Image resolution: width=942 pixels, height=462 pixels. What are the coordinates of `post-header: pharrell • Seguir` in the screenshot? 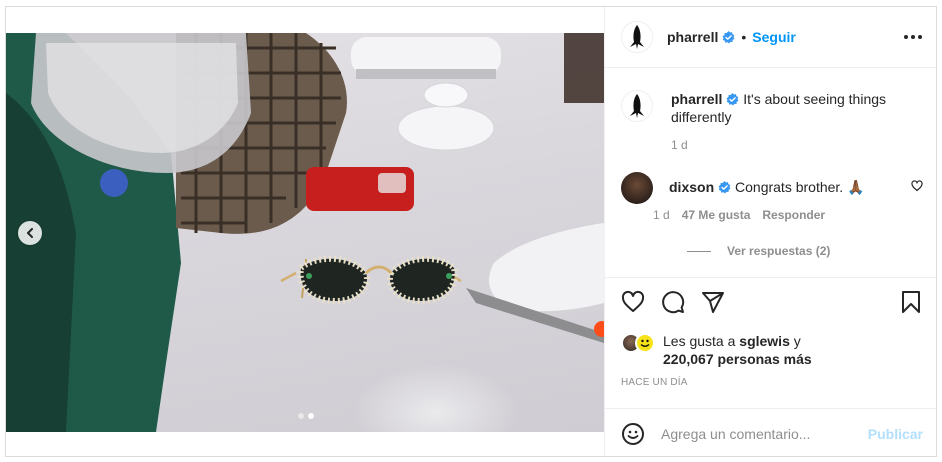 It's located at (770, 37).